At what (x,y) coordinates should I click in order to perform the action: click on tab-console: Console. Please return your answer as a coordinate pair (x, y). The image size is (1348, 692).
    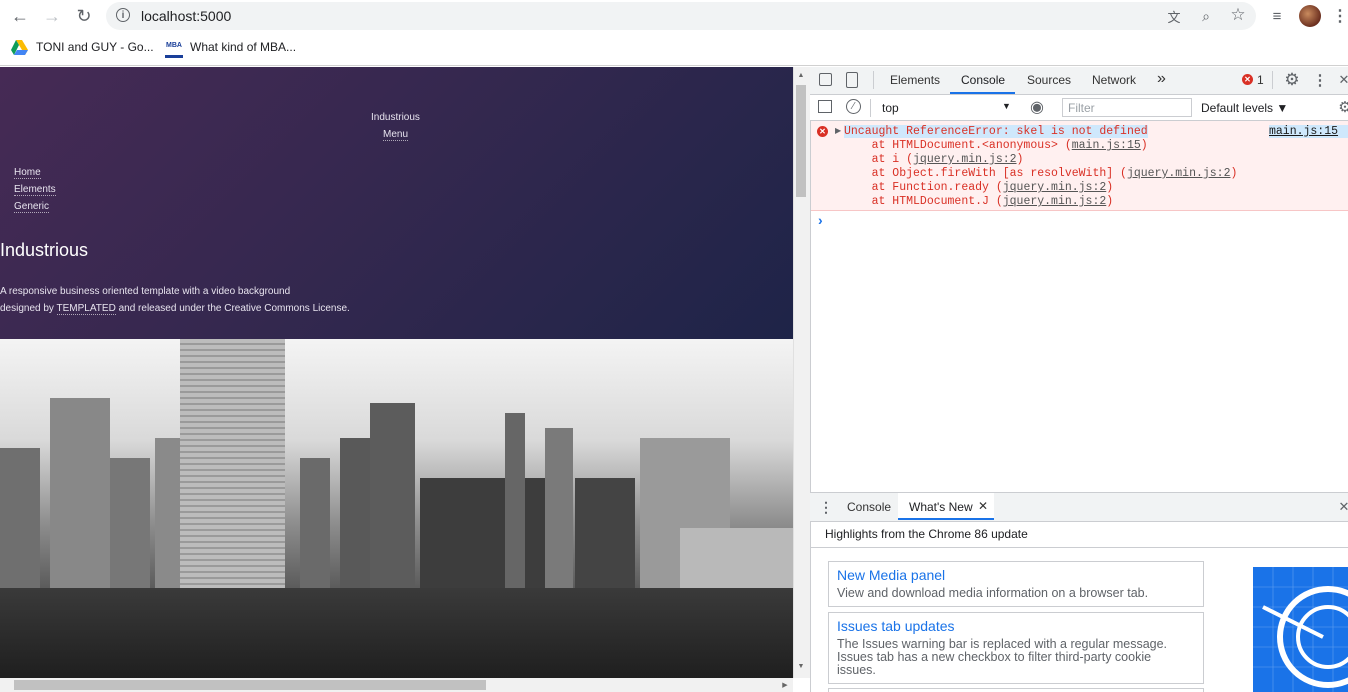
    Looking at the image, I should click on (983, 80).